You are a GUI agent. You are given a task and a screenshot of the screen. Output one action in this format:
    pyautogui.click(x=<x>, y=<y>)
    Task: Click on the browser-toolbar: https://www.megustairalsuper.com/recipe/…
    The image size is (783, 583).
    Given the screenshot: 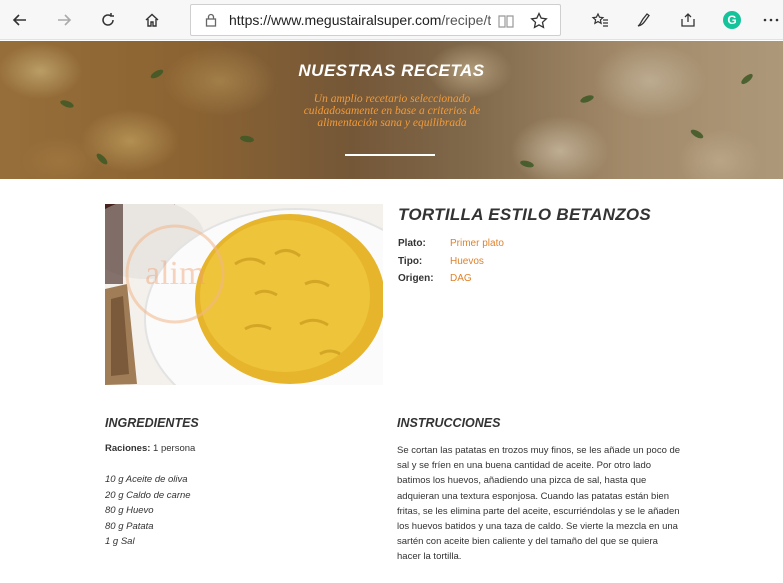 What is the action you would take?
    pyautogui.click(x=391, y=20)
    